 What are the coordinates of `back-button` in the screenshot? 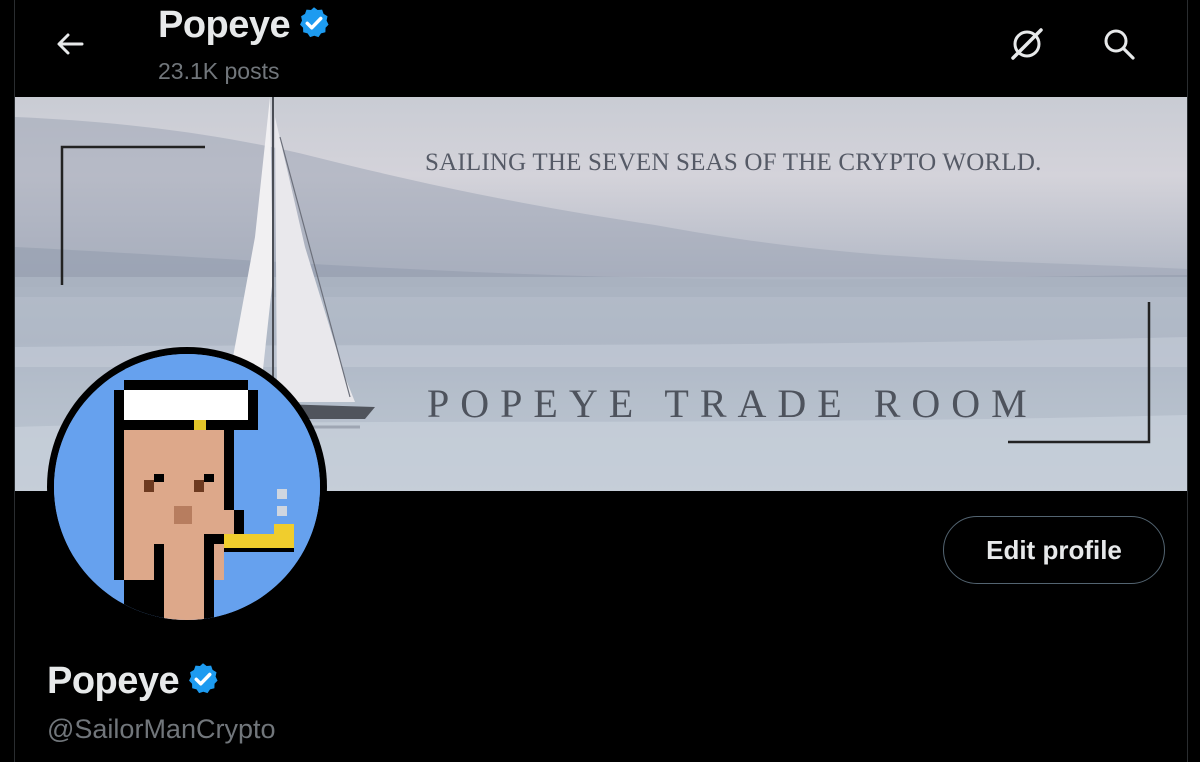 It's located at (70, 46).